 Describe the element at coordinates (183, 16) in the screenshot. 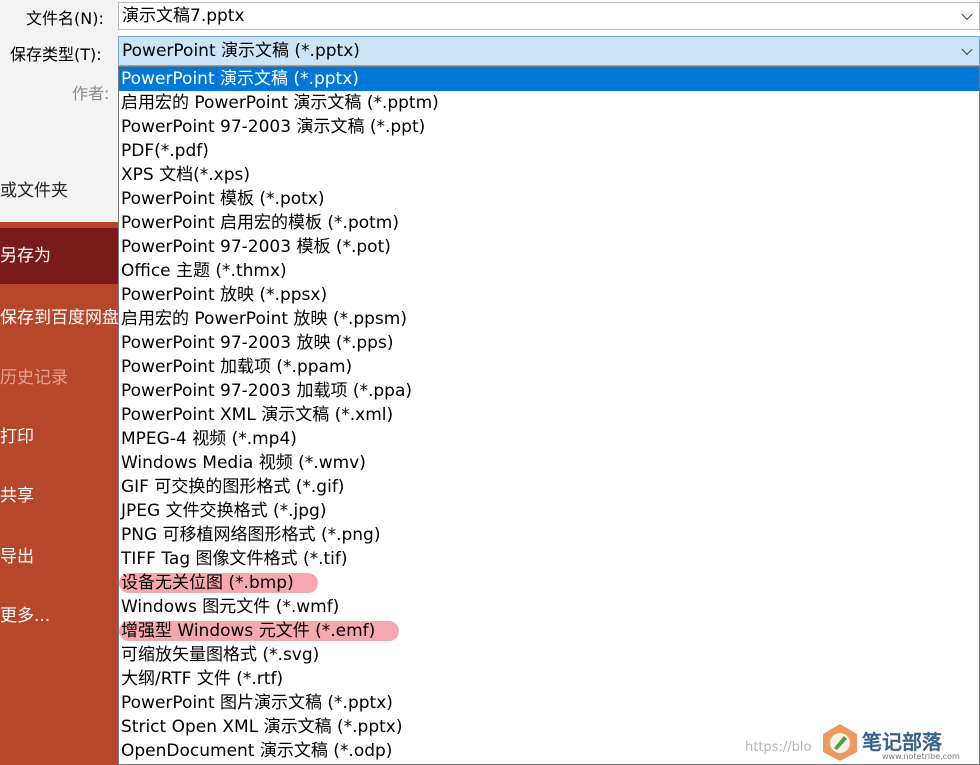

I see `filename-value: 演示文稿7.pptx` at that location.